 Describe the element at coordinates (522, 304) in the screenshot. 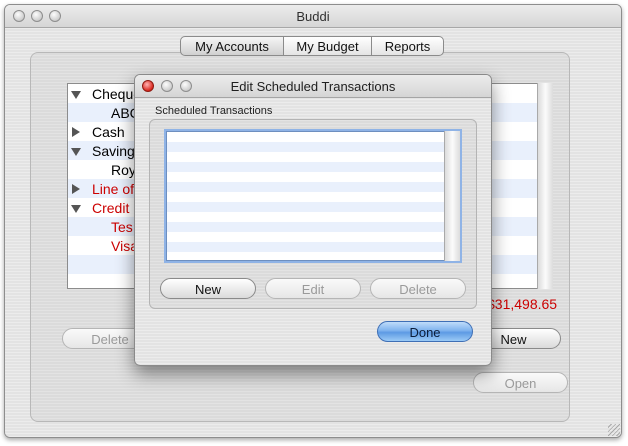

I see `net-worth-total: $31,498.65` at that location.